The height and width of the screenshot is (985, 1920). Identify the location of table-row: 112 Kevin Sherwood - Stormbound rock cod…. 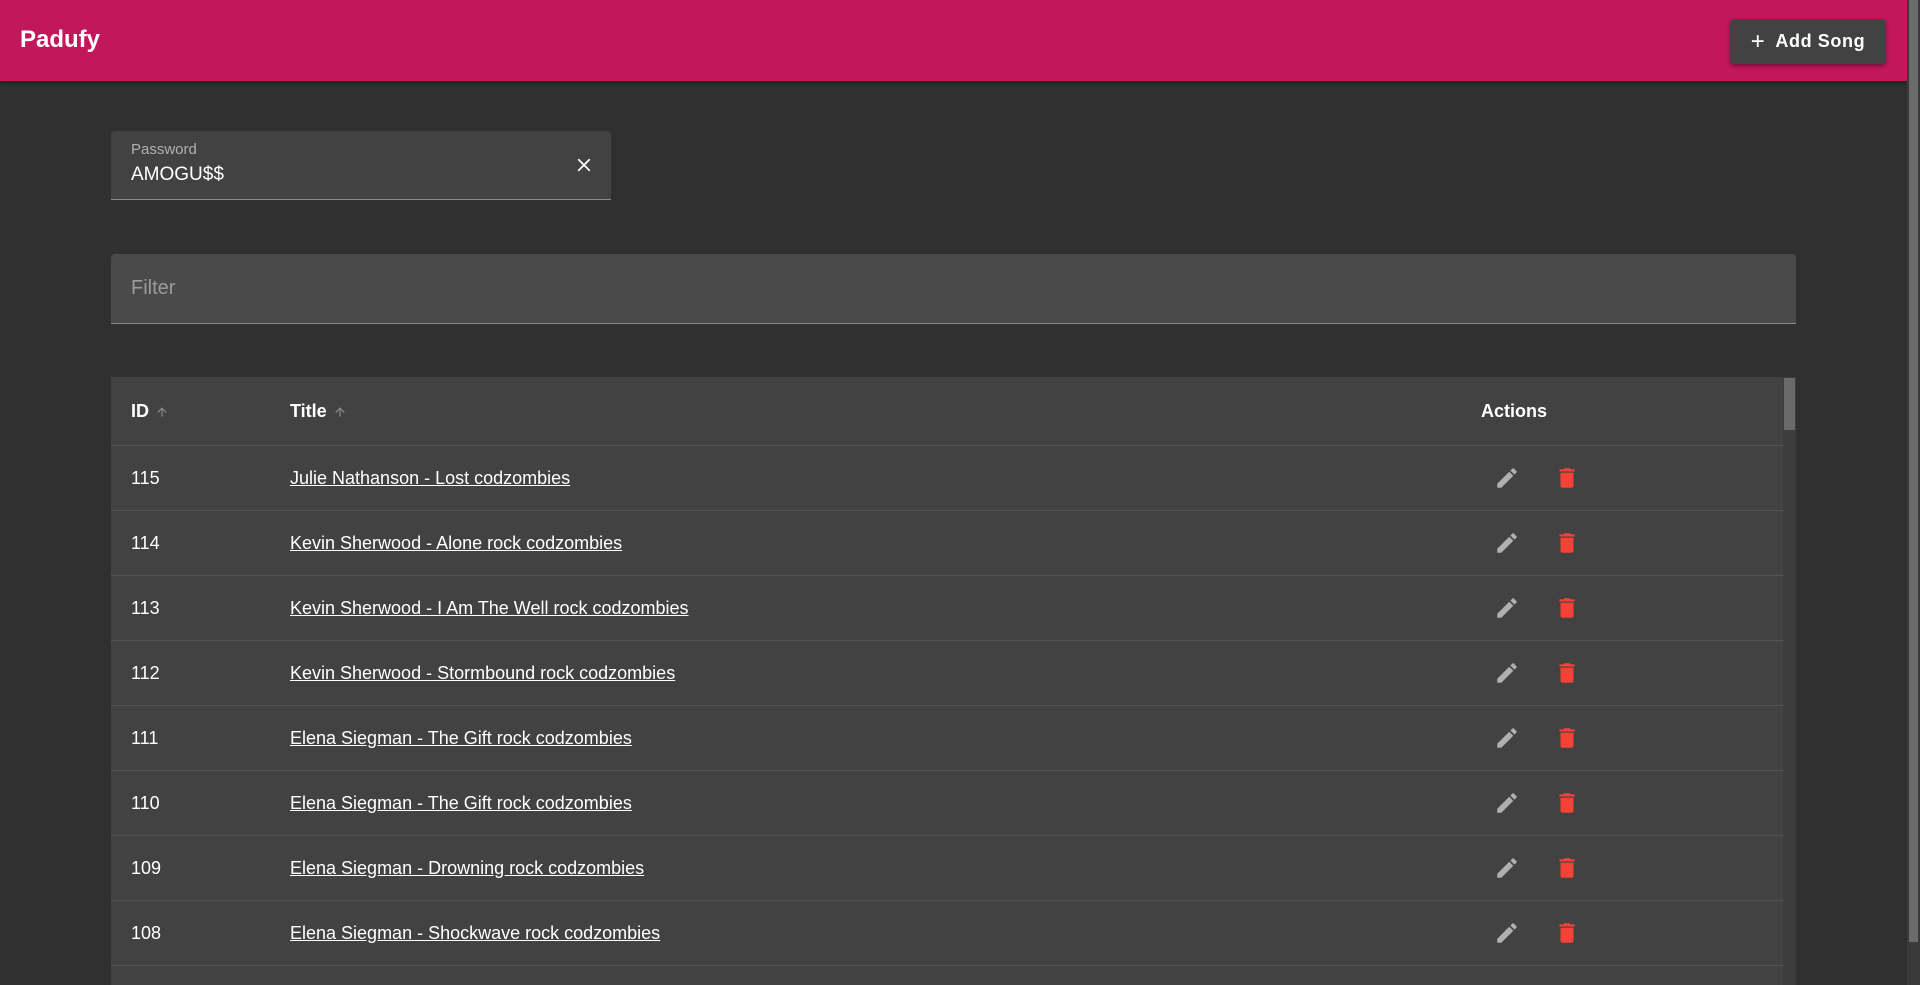
(947, 673).